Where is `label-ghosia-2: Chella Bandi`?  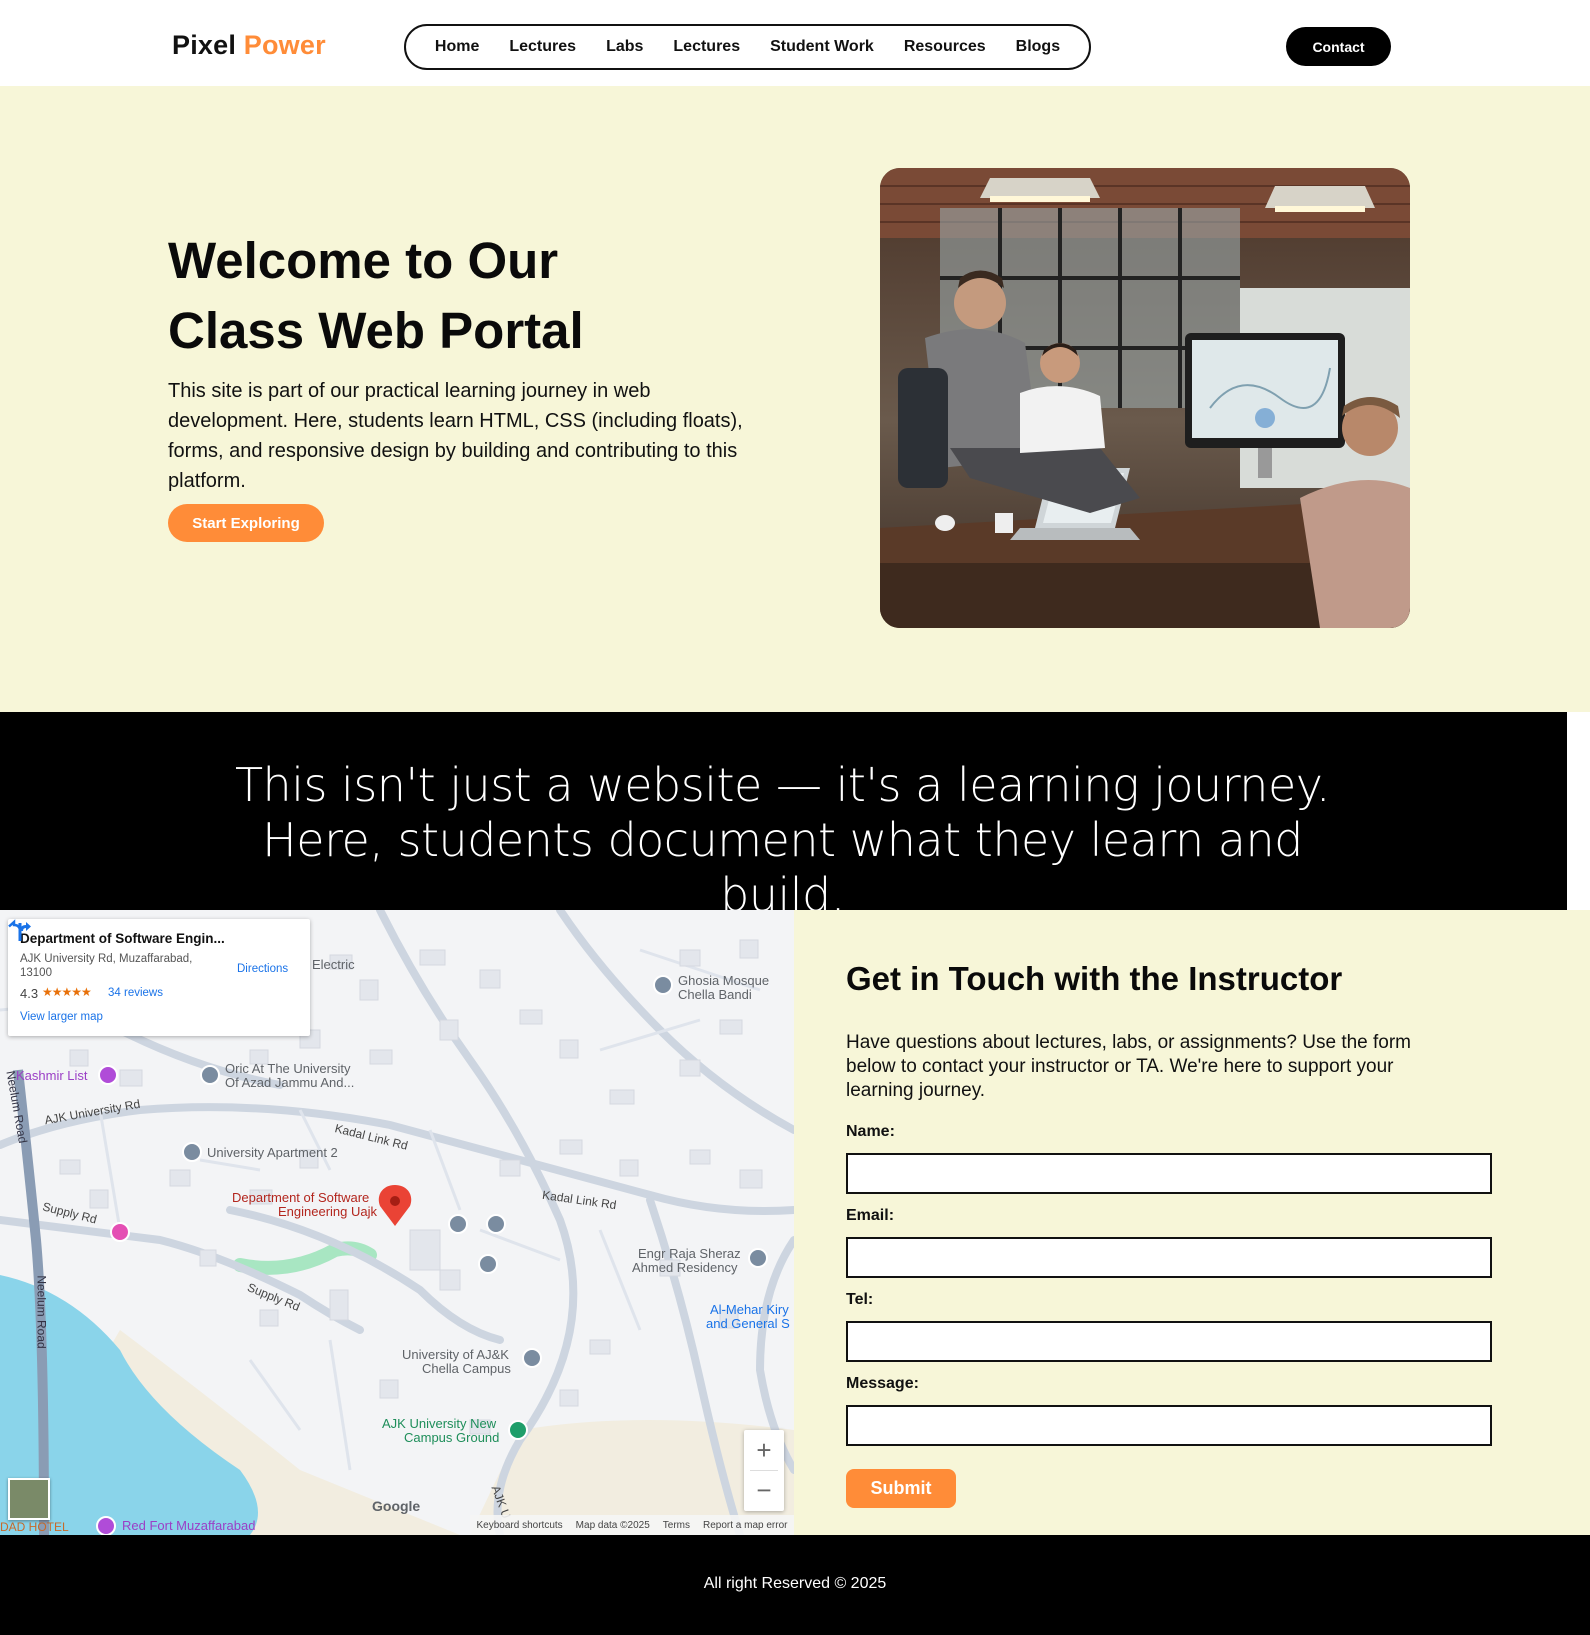
label-ghosia-2: Chella Bandi is located at coordinates (715, 994).